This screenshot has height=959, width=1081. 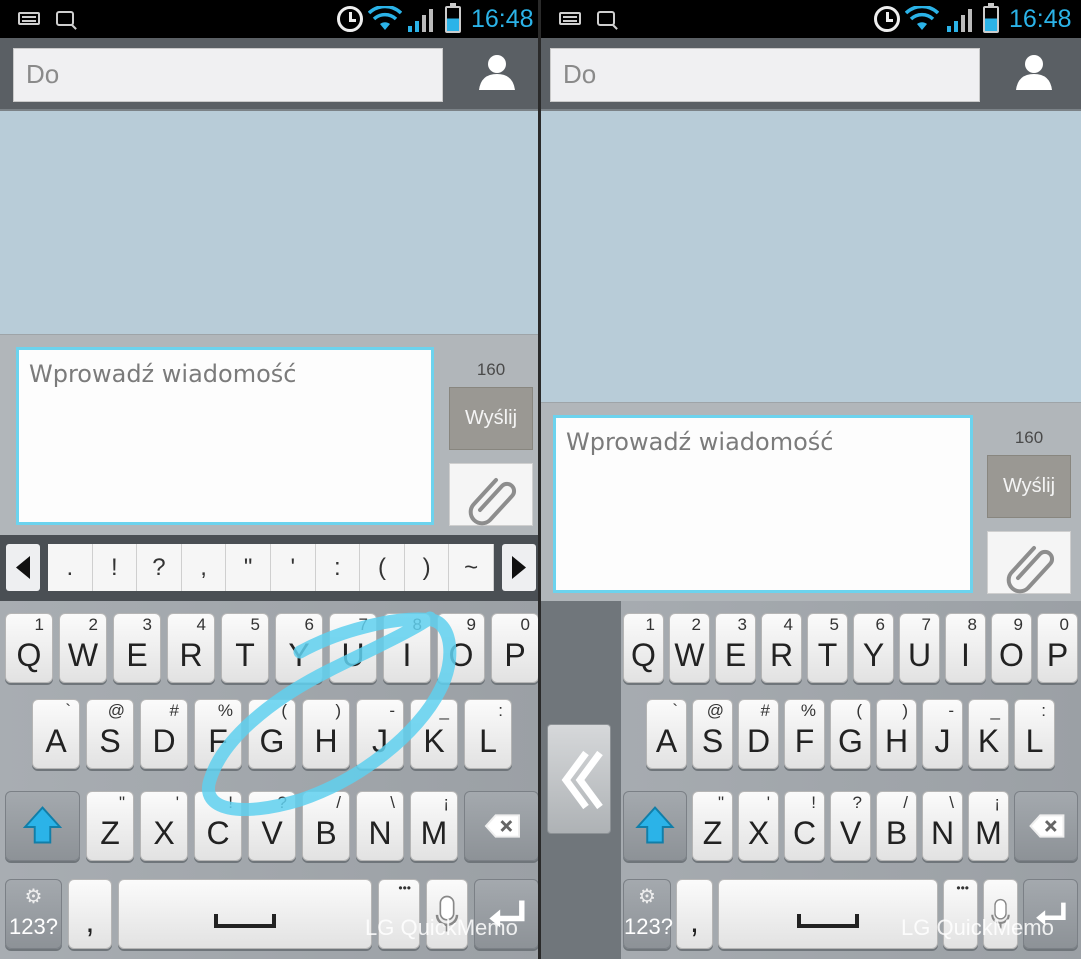 I want to click on key-secondary-label: /, so click(x=338, y=802).